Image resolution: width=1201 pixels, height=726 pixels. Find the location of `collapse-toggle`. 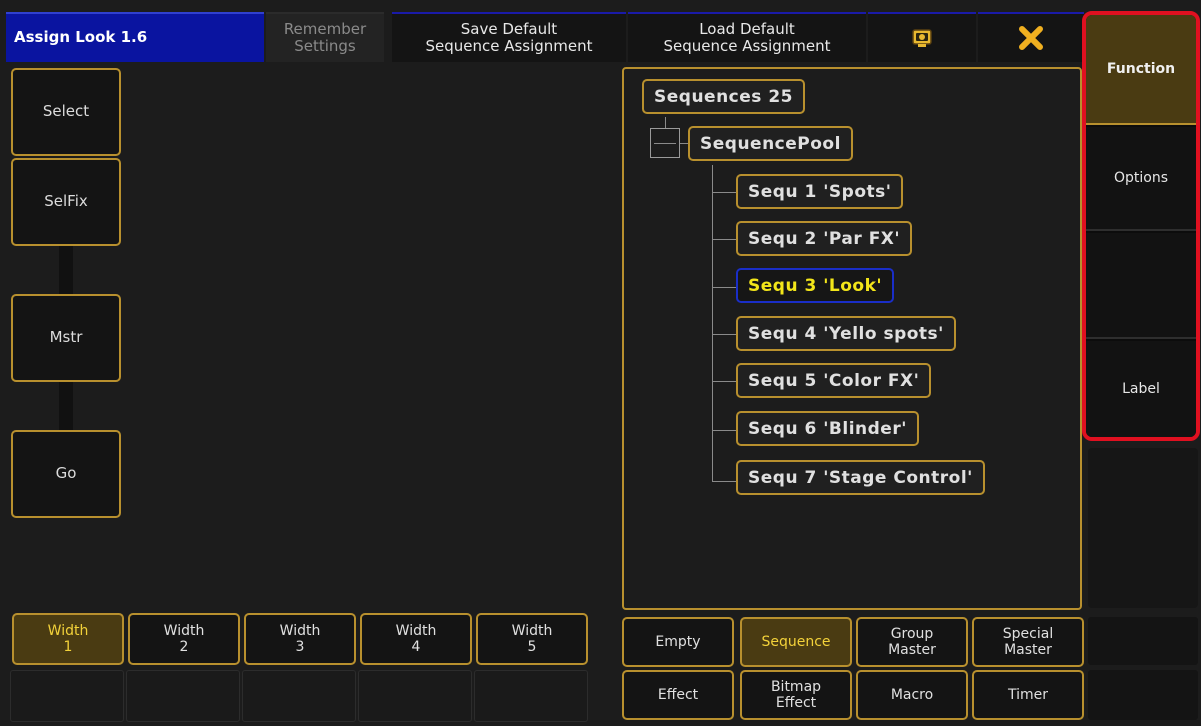

collapse-toggle is located at coordinates (665, 143).